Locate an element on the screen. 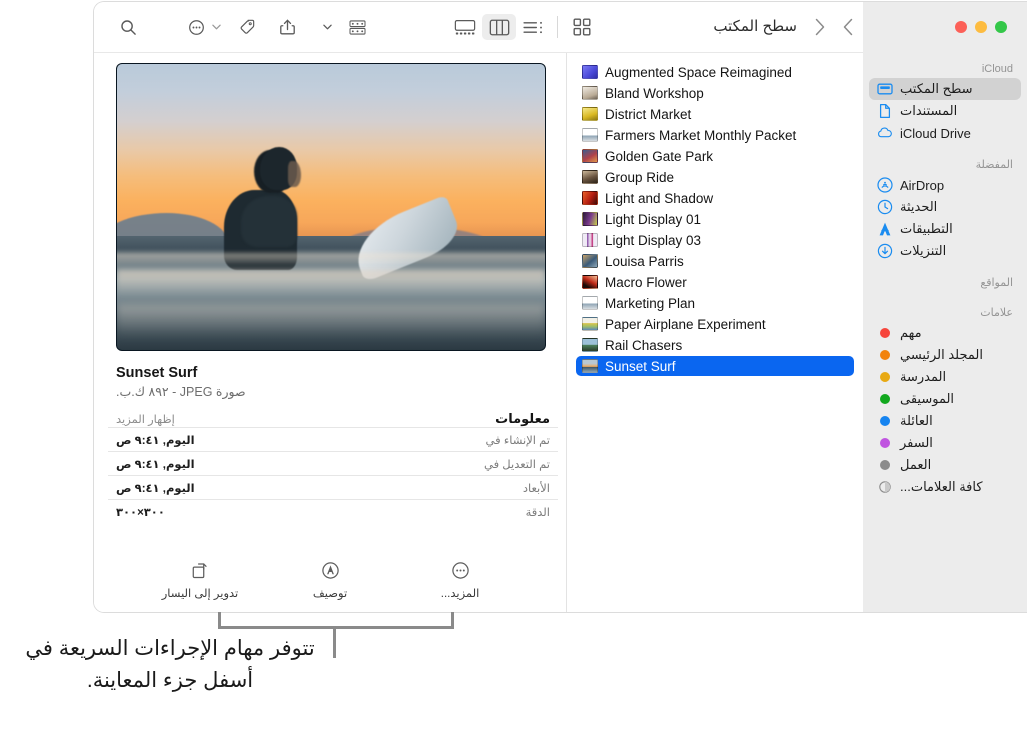 This screenshot has height=729, width=1027. quick-action-label: توصيف is located at coordinates (330, 594).